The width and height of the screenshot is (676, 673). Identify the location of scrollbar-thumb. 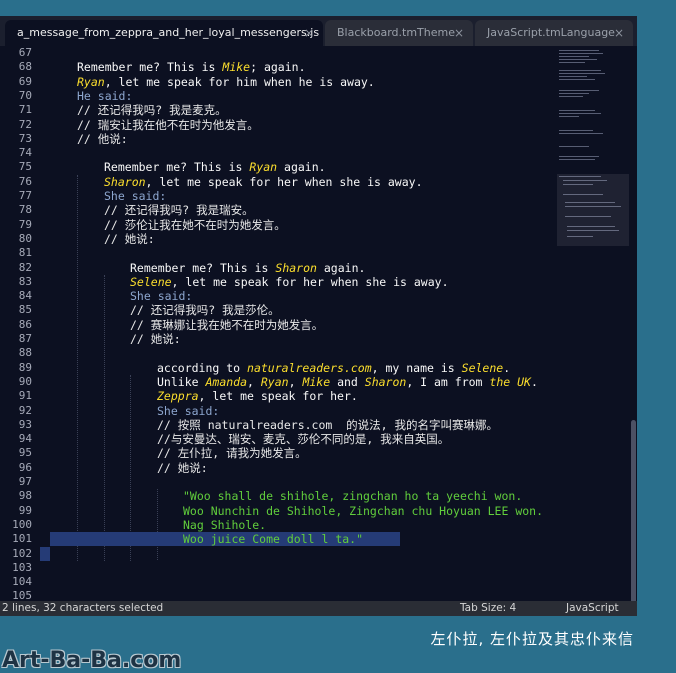
(633, 515).